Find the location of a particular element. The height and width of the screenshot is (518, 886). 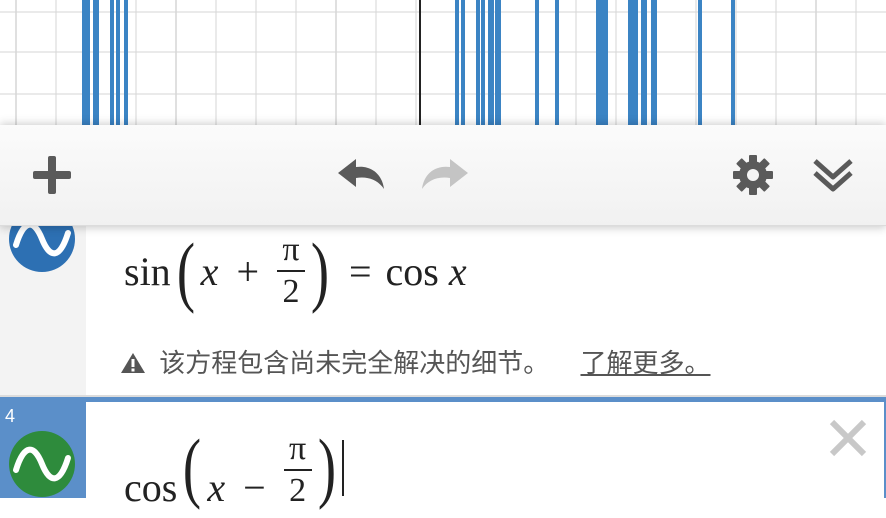

text-cursor is located at coordinates (342, 468).